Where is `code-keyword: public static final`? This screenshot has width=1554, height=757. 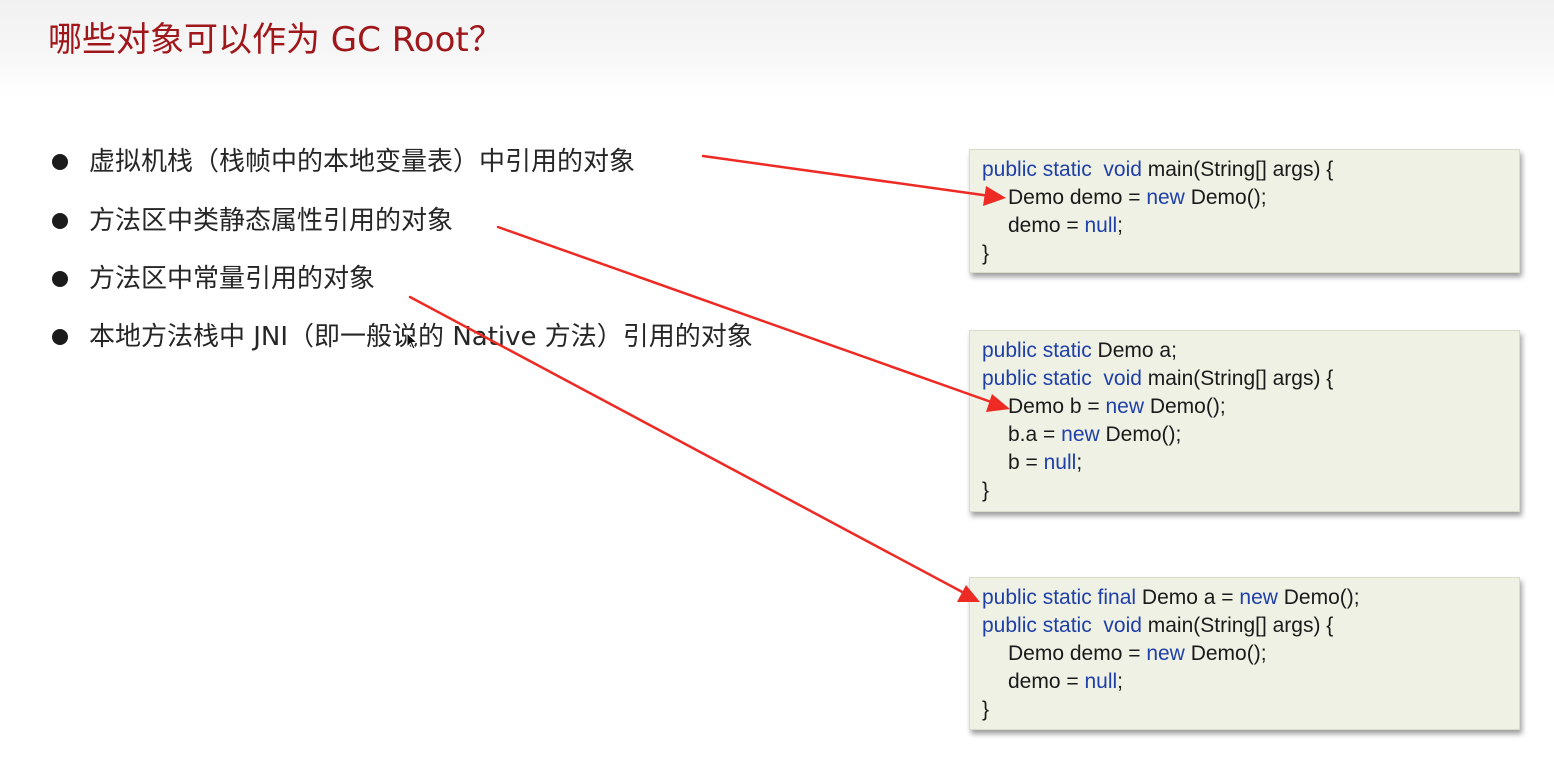 code-keyword: public static final is located at coordinates (1059, 597).